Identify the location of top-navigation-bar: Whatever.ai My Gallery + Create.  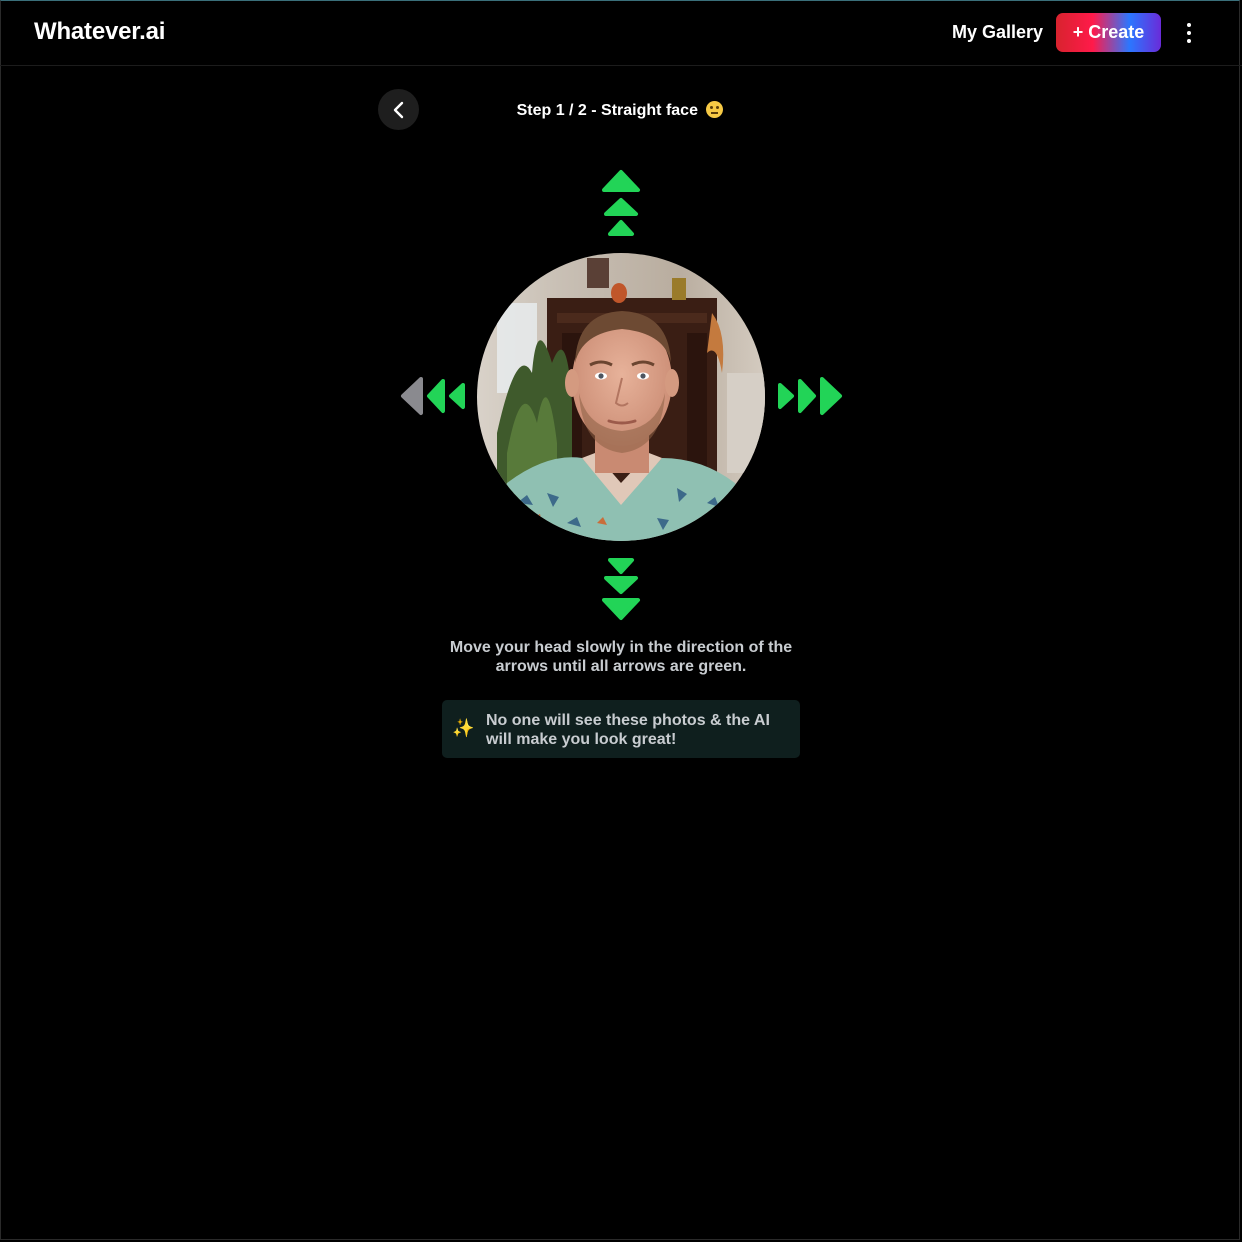
(621, 33).